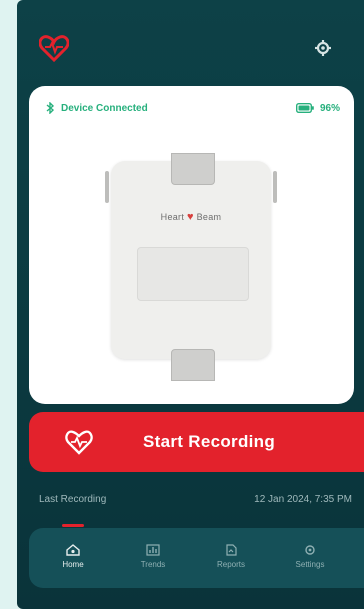 This screenshot has width=364, height=609. I want to click on start-recording-button: Start Recording, so click(196, 442).